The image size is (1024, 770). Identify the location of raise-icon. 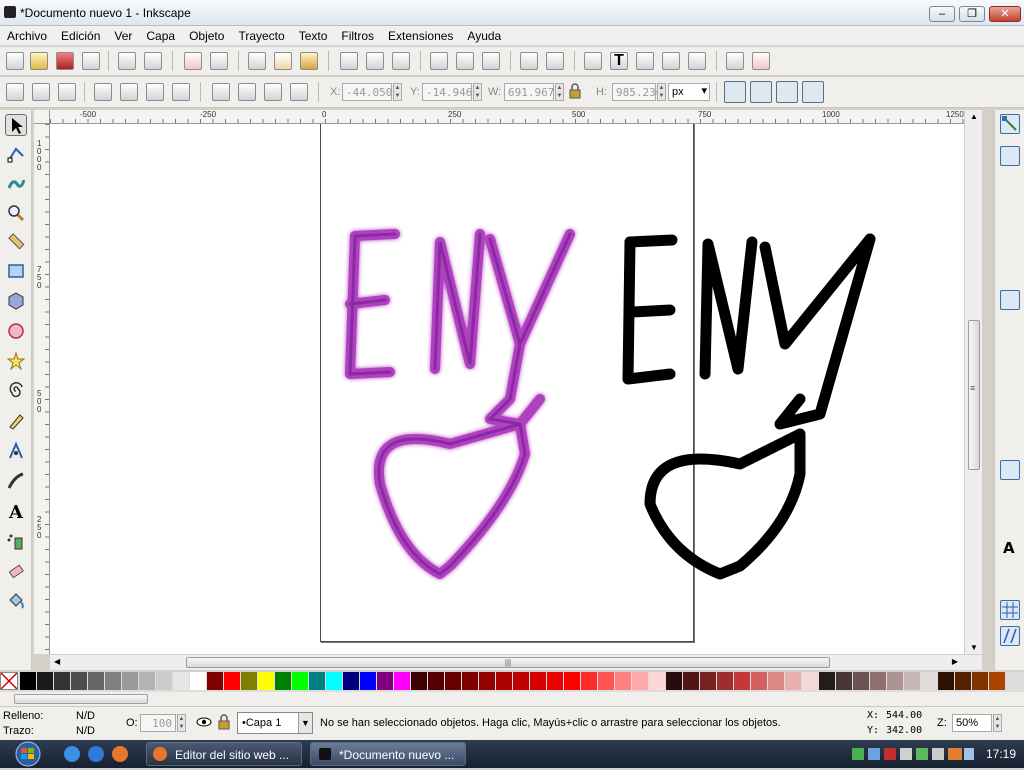
(247, 92).